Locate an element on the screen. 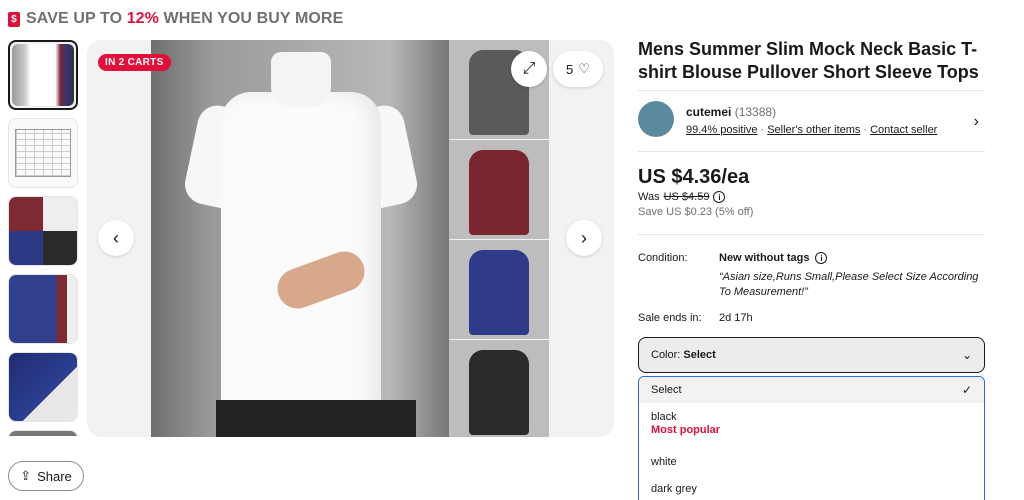  contact-seller-link: Contact seller is located at coordinates (903, 130).